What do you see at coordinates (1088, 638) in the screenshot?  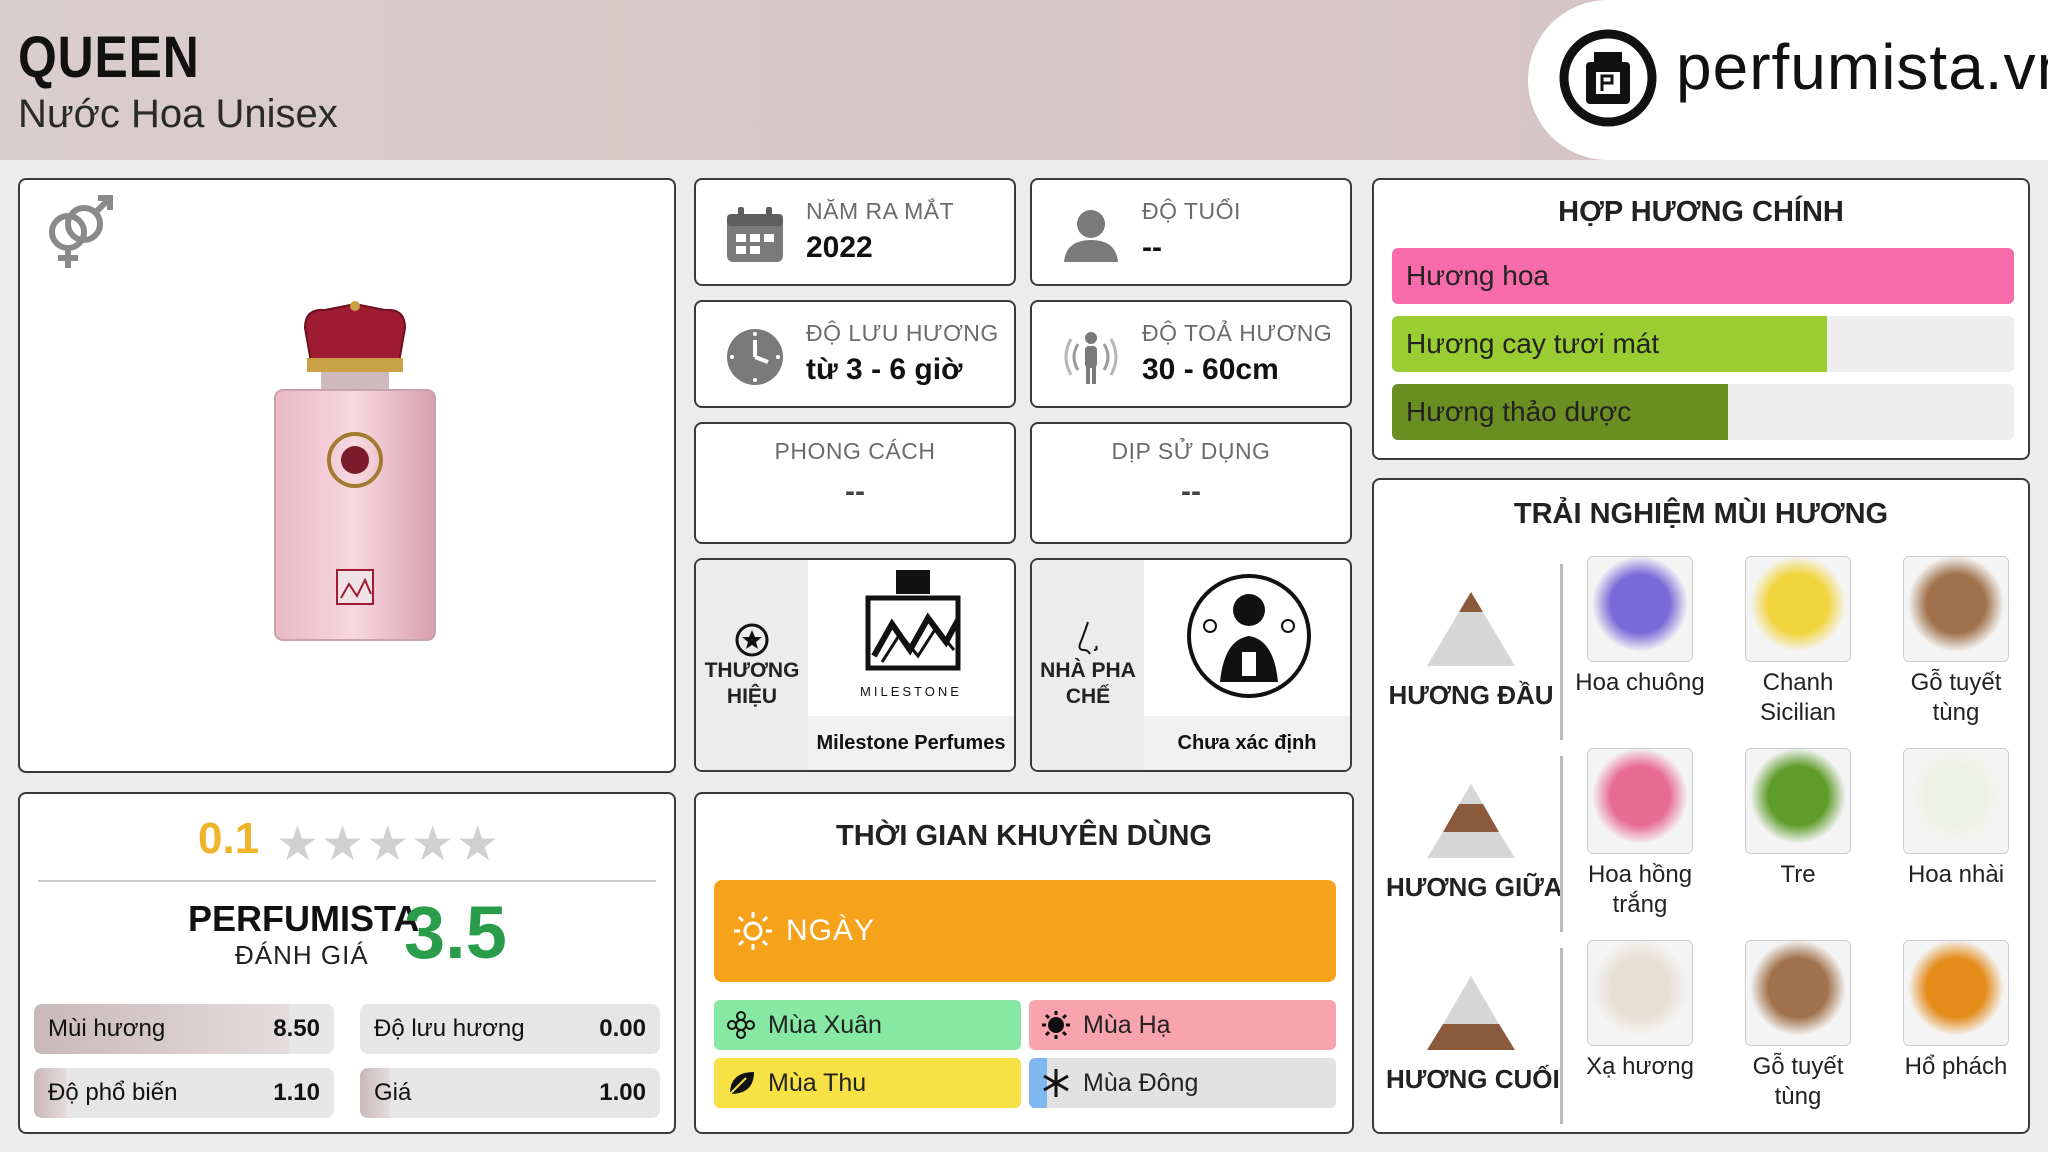 I see `nose-icon` at bounding box center [1088, 638].